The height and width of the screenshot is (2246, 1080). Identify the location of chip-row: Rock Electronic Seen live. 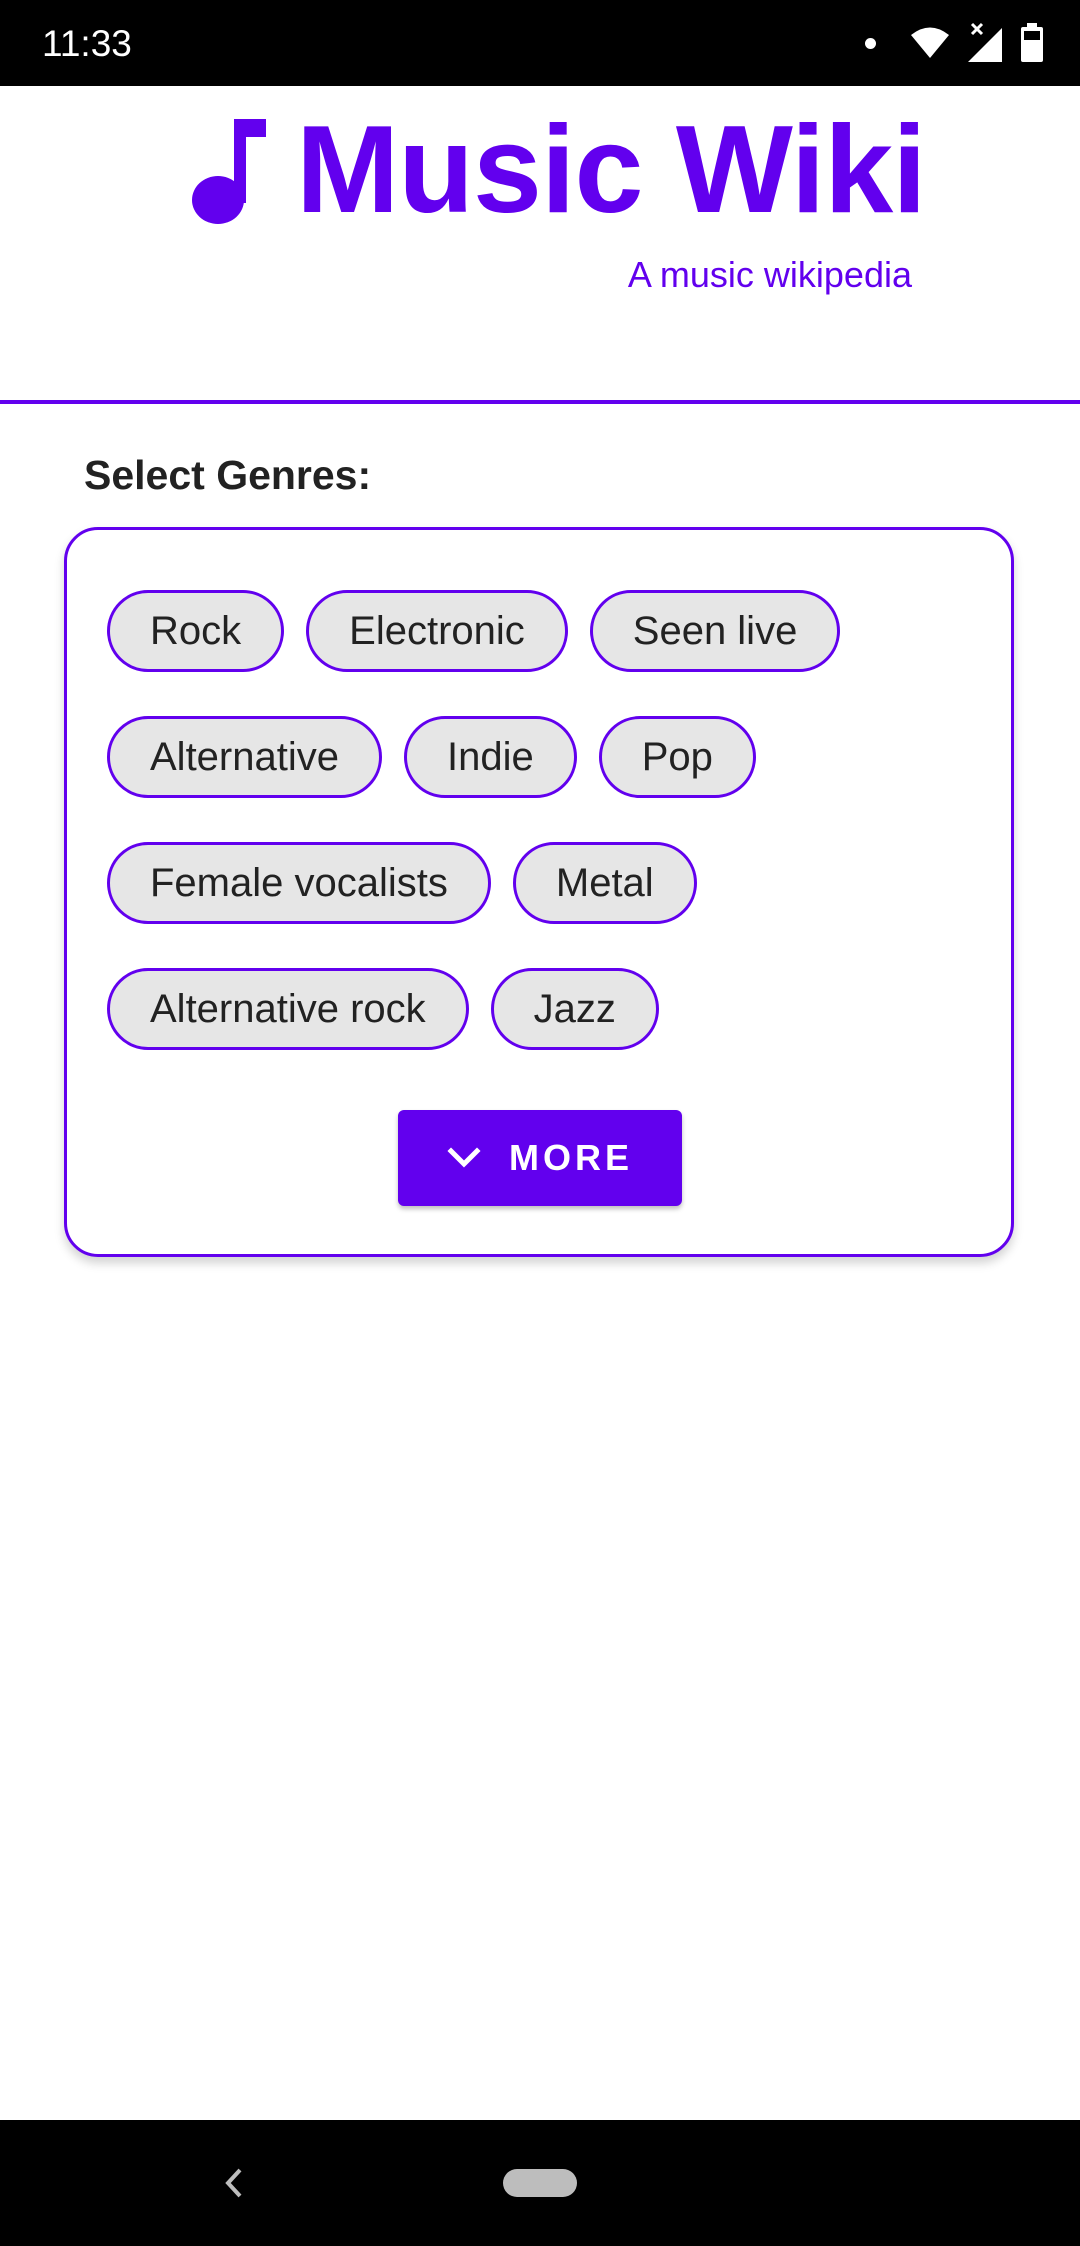
(537, 631).